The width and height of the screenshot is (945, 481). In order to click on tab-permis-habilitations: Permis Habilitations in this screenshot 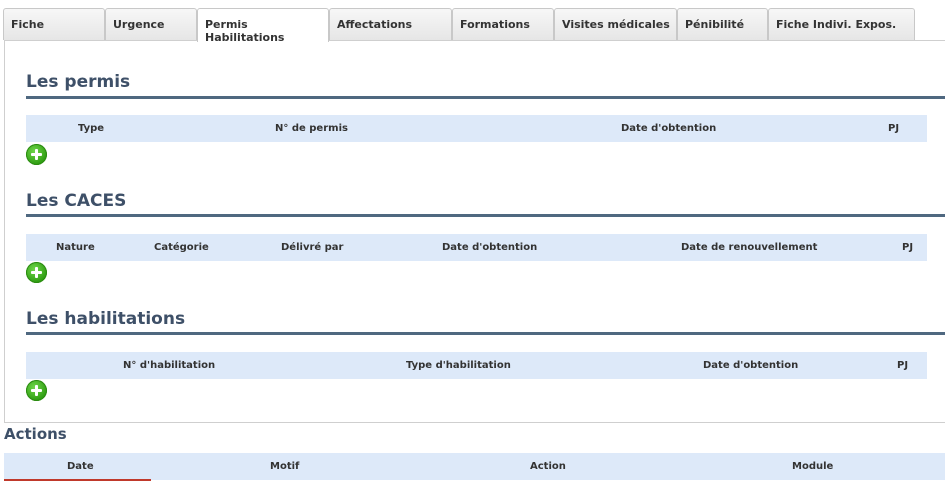, I will do `click(263, 26)`.